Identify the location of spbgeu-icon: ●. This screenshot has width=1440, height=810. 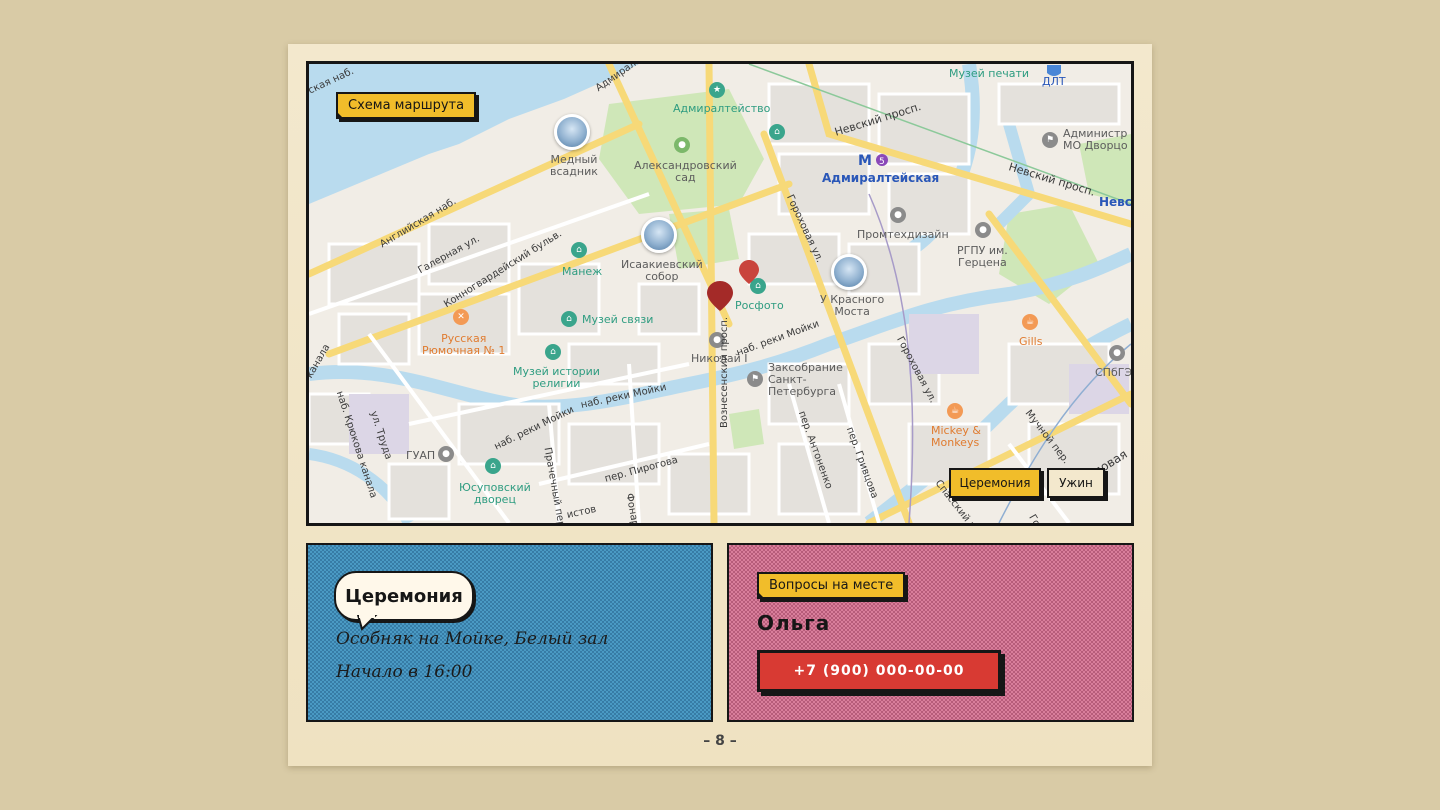
(1117, 353).